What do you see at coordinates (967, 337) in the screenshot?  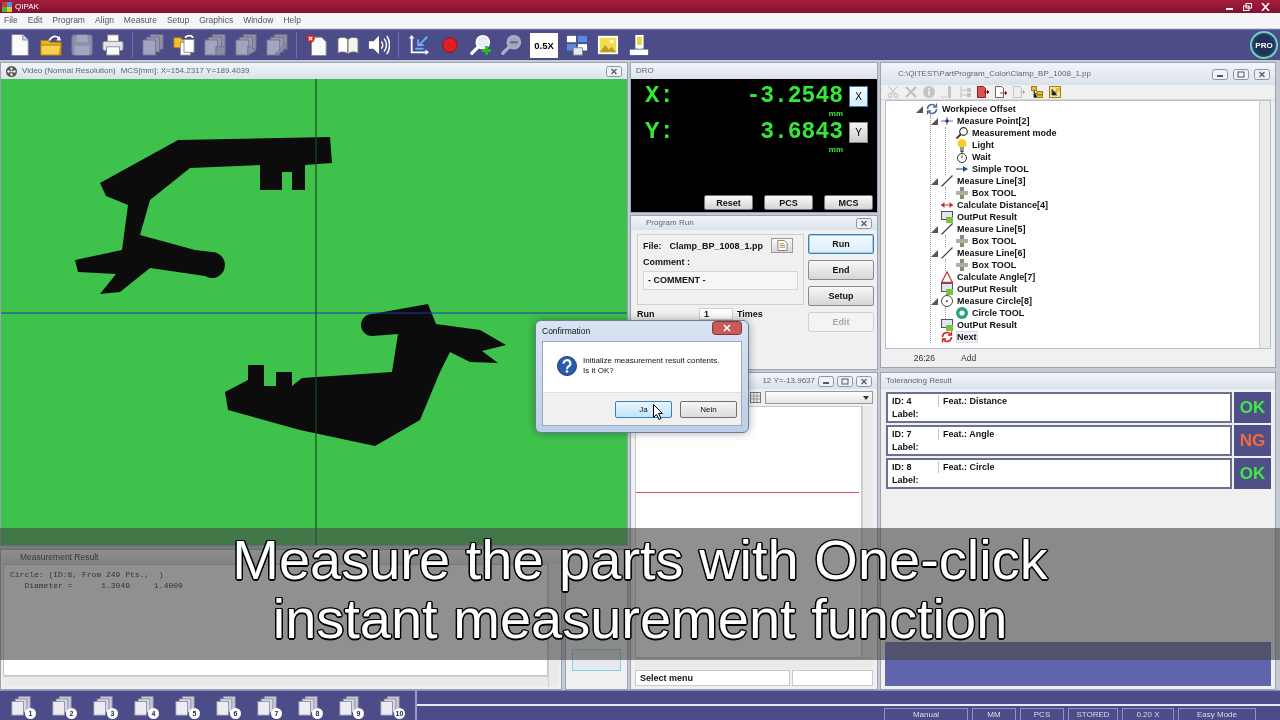 I see `tree-item: Next` at bounding box center [967, 337].